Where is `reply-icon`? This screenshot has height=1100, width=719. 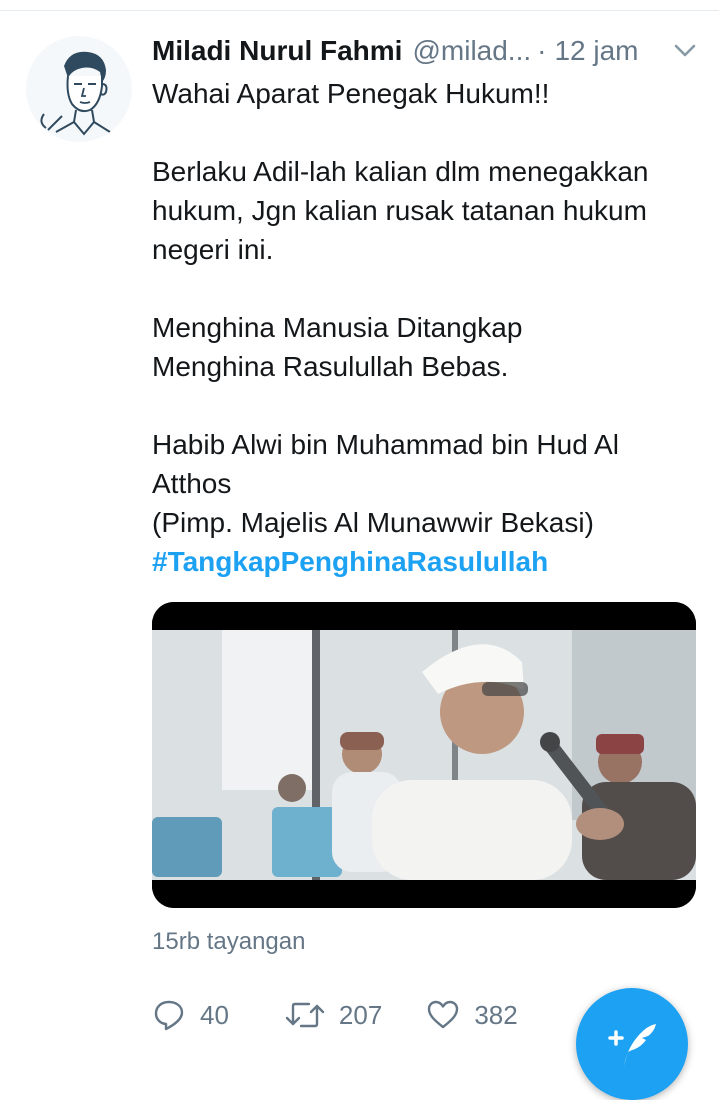 reply-icon is located at coordinates (169, 1015).